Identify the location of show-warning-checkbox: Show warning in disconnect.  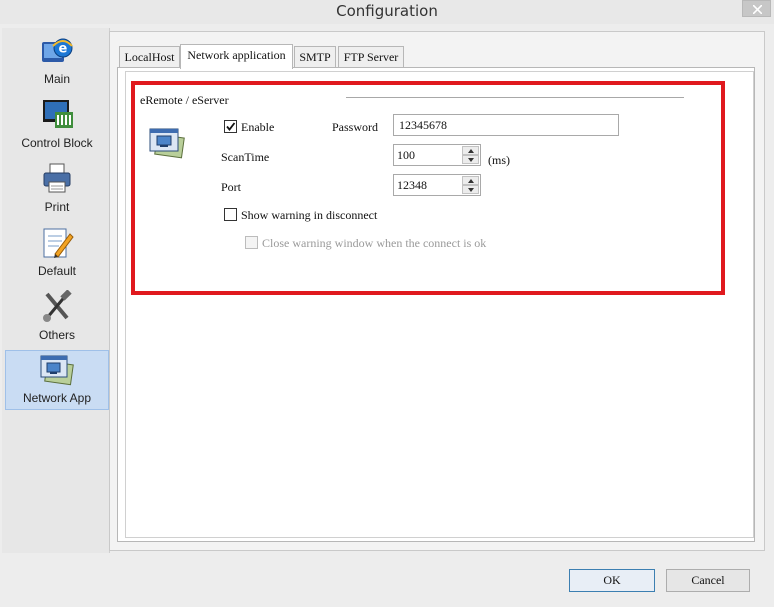
(300, 215).